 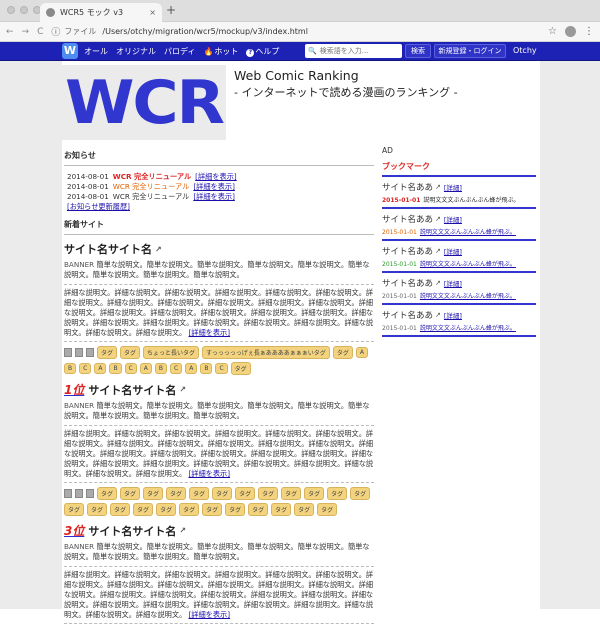 I want to click on forward-icon: →, so click(x=26, y=32).